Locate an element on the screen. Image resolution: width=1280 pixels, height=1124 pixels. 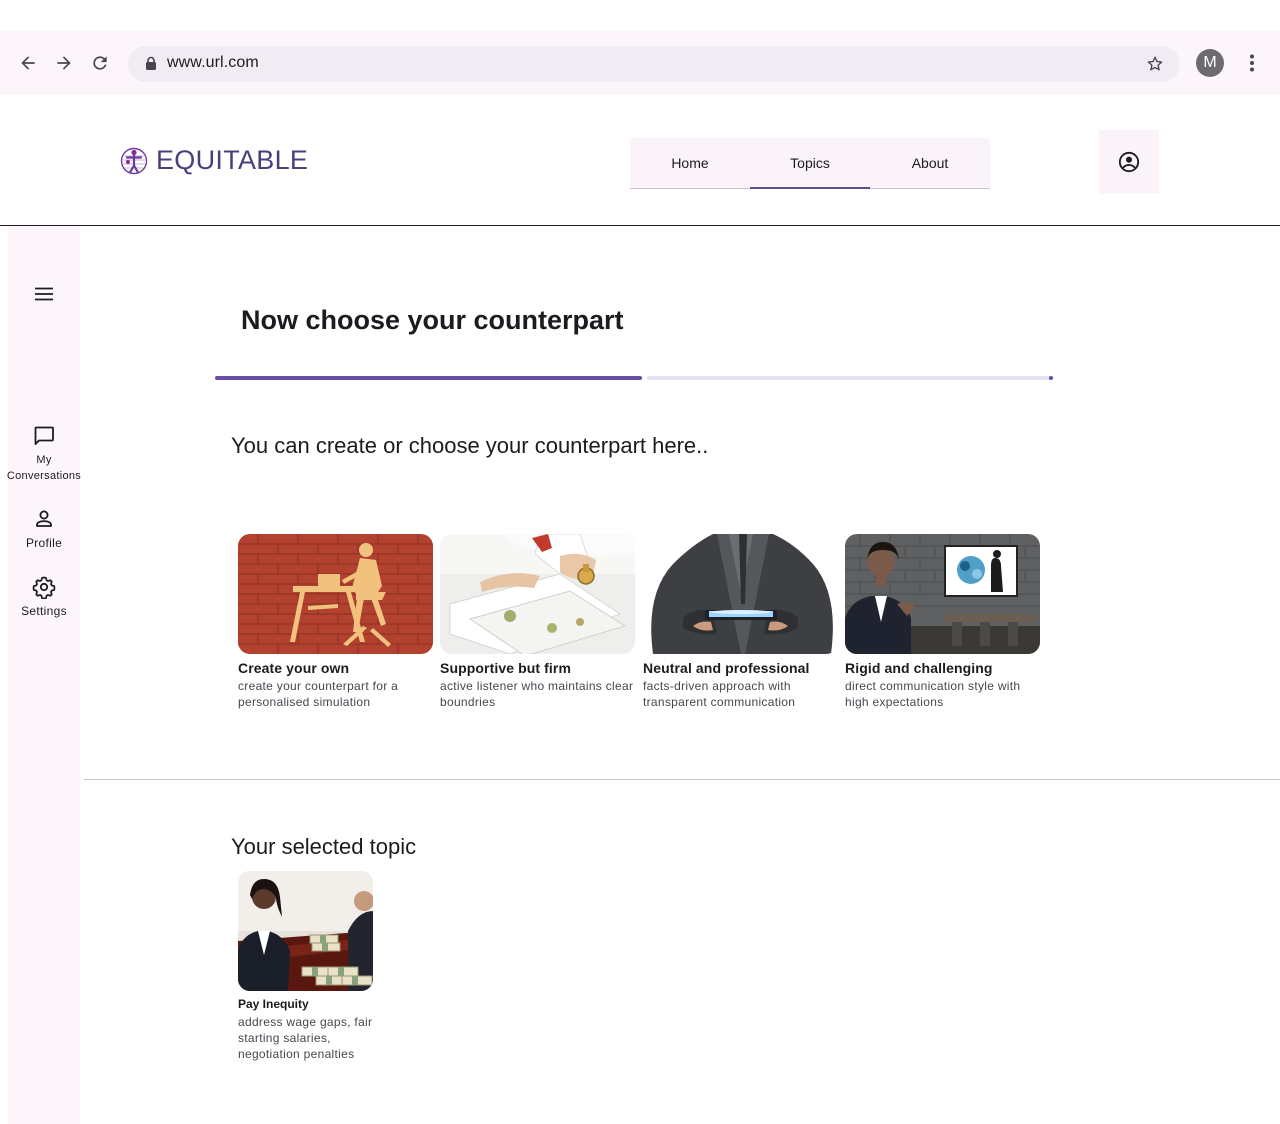
browser-toolbar: www.url.com M is located at coordinates (640, 63).